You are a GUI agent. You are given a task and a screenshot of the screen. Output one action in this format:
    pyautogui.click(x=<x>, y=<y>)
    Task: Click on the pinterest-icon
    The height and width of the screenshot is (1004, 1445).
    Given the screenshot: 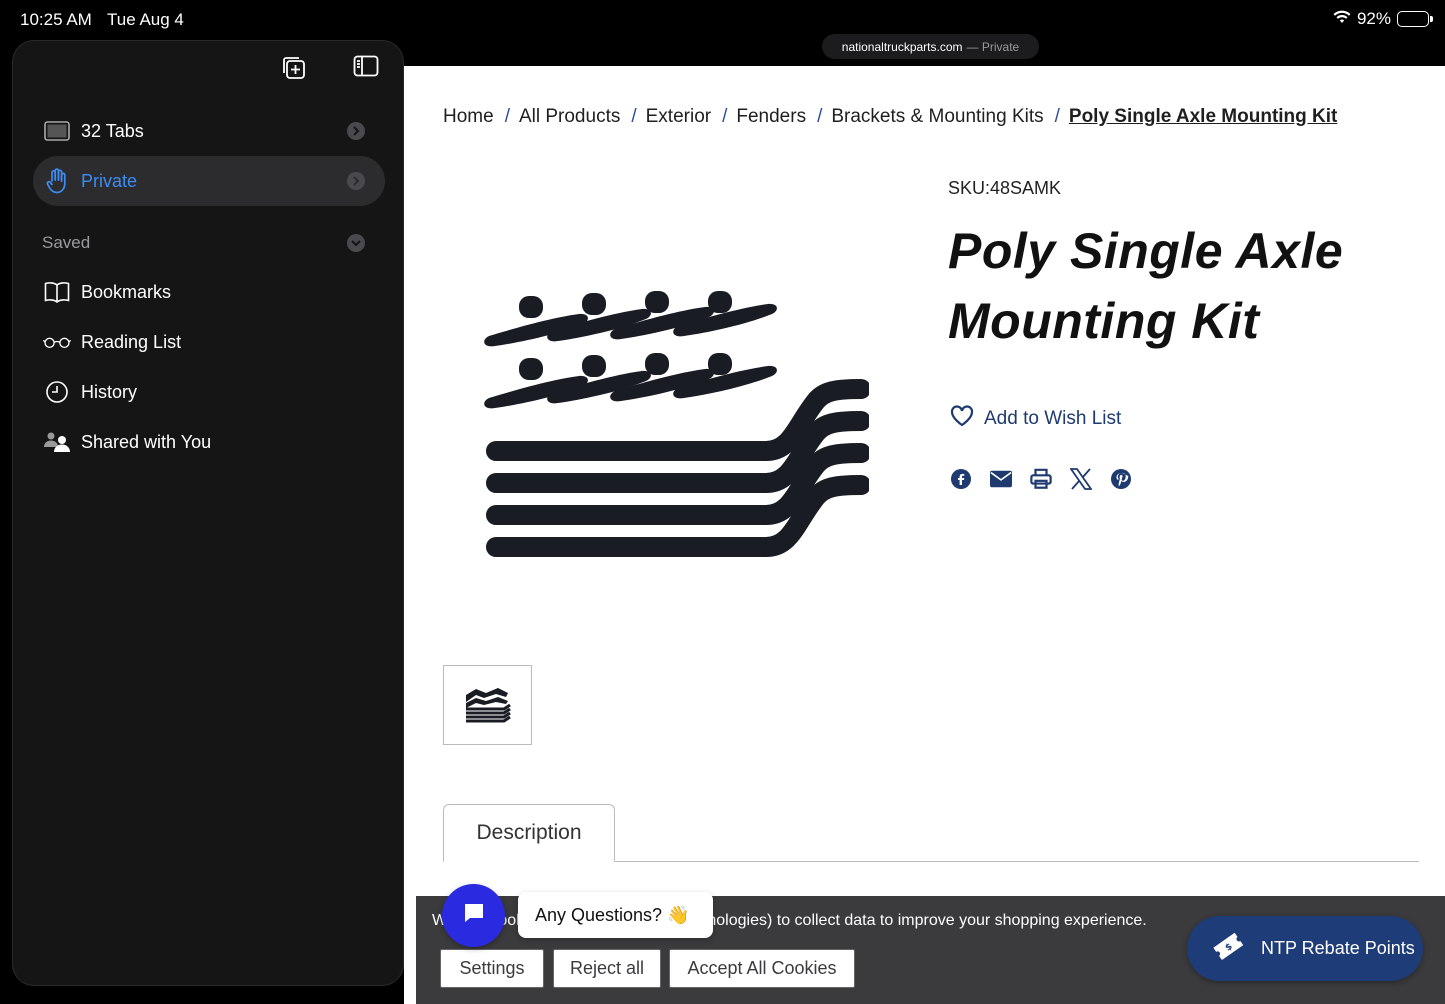 What is the action you would take?
    pyautogui.click(x=1121, y=479)
    